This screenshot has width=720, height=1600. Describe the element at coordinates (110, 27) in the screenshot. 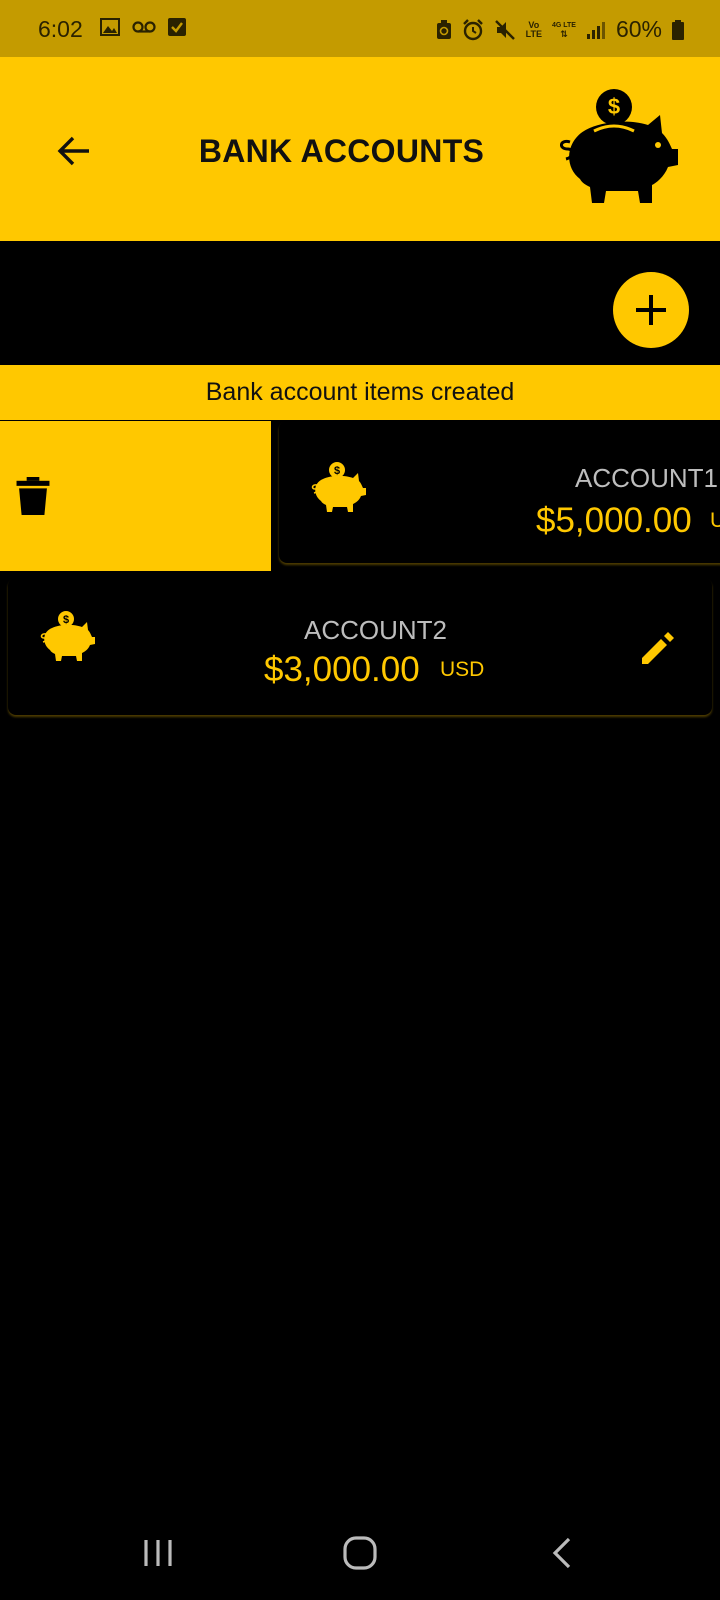

I see `image-icon` at that location.